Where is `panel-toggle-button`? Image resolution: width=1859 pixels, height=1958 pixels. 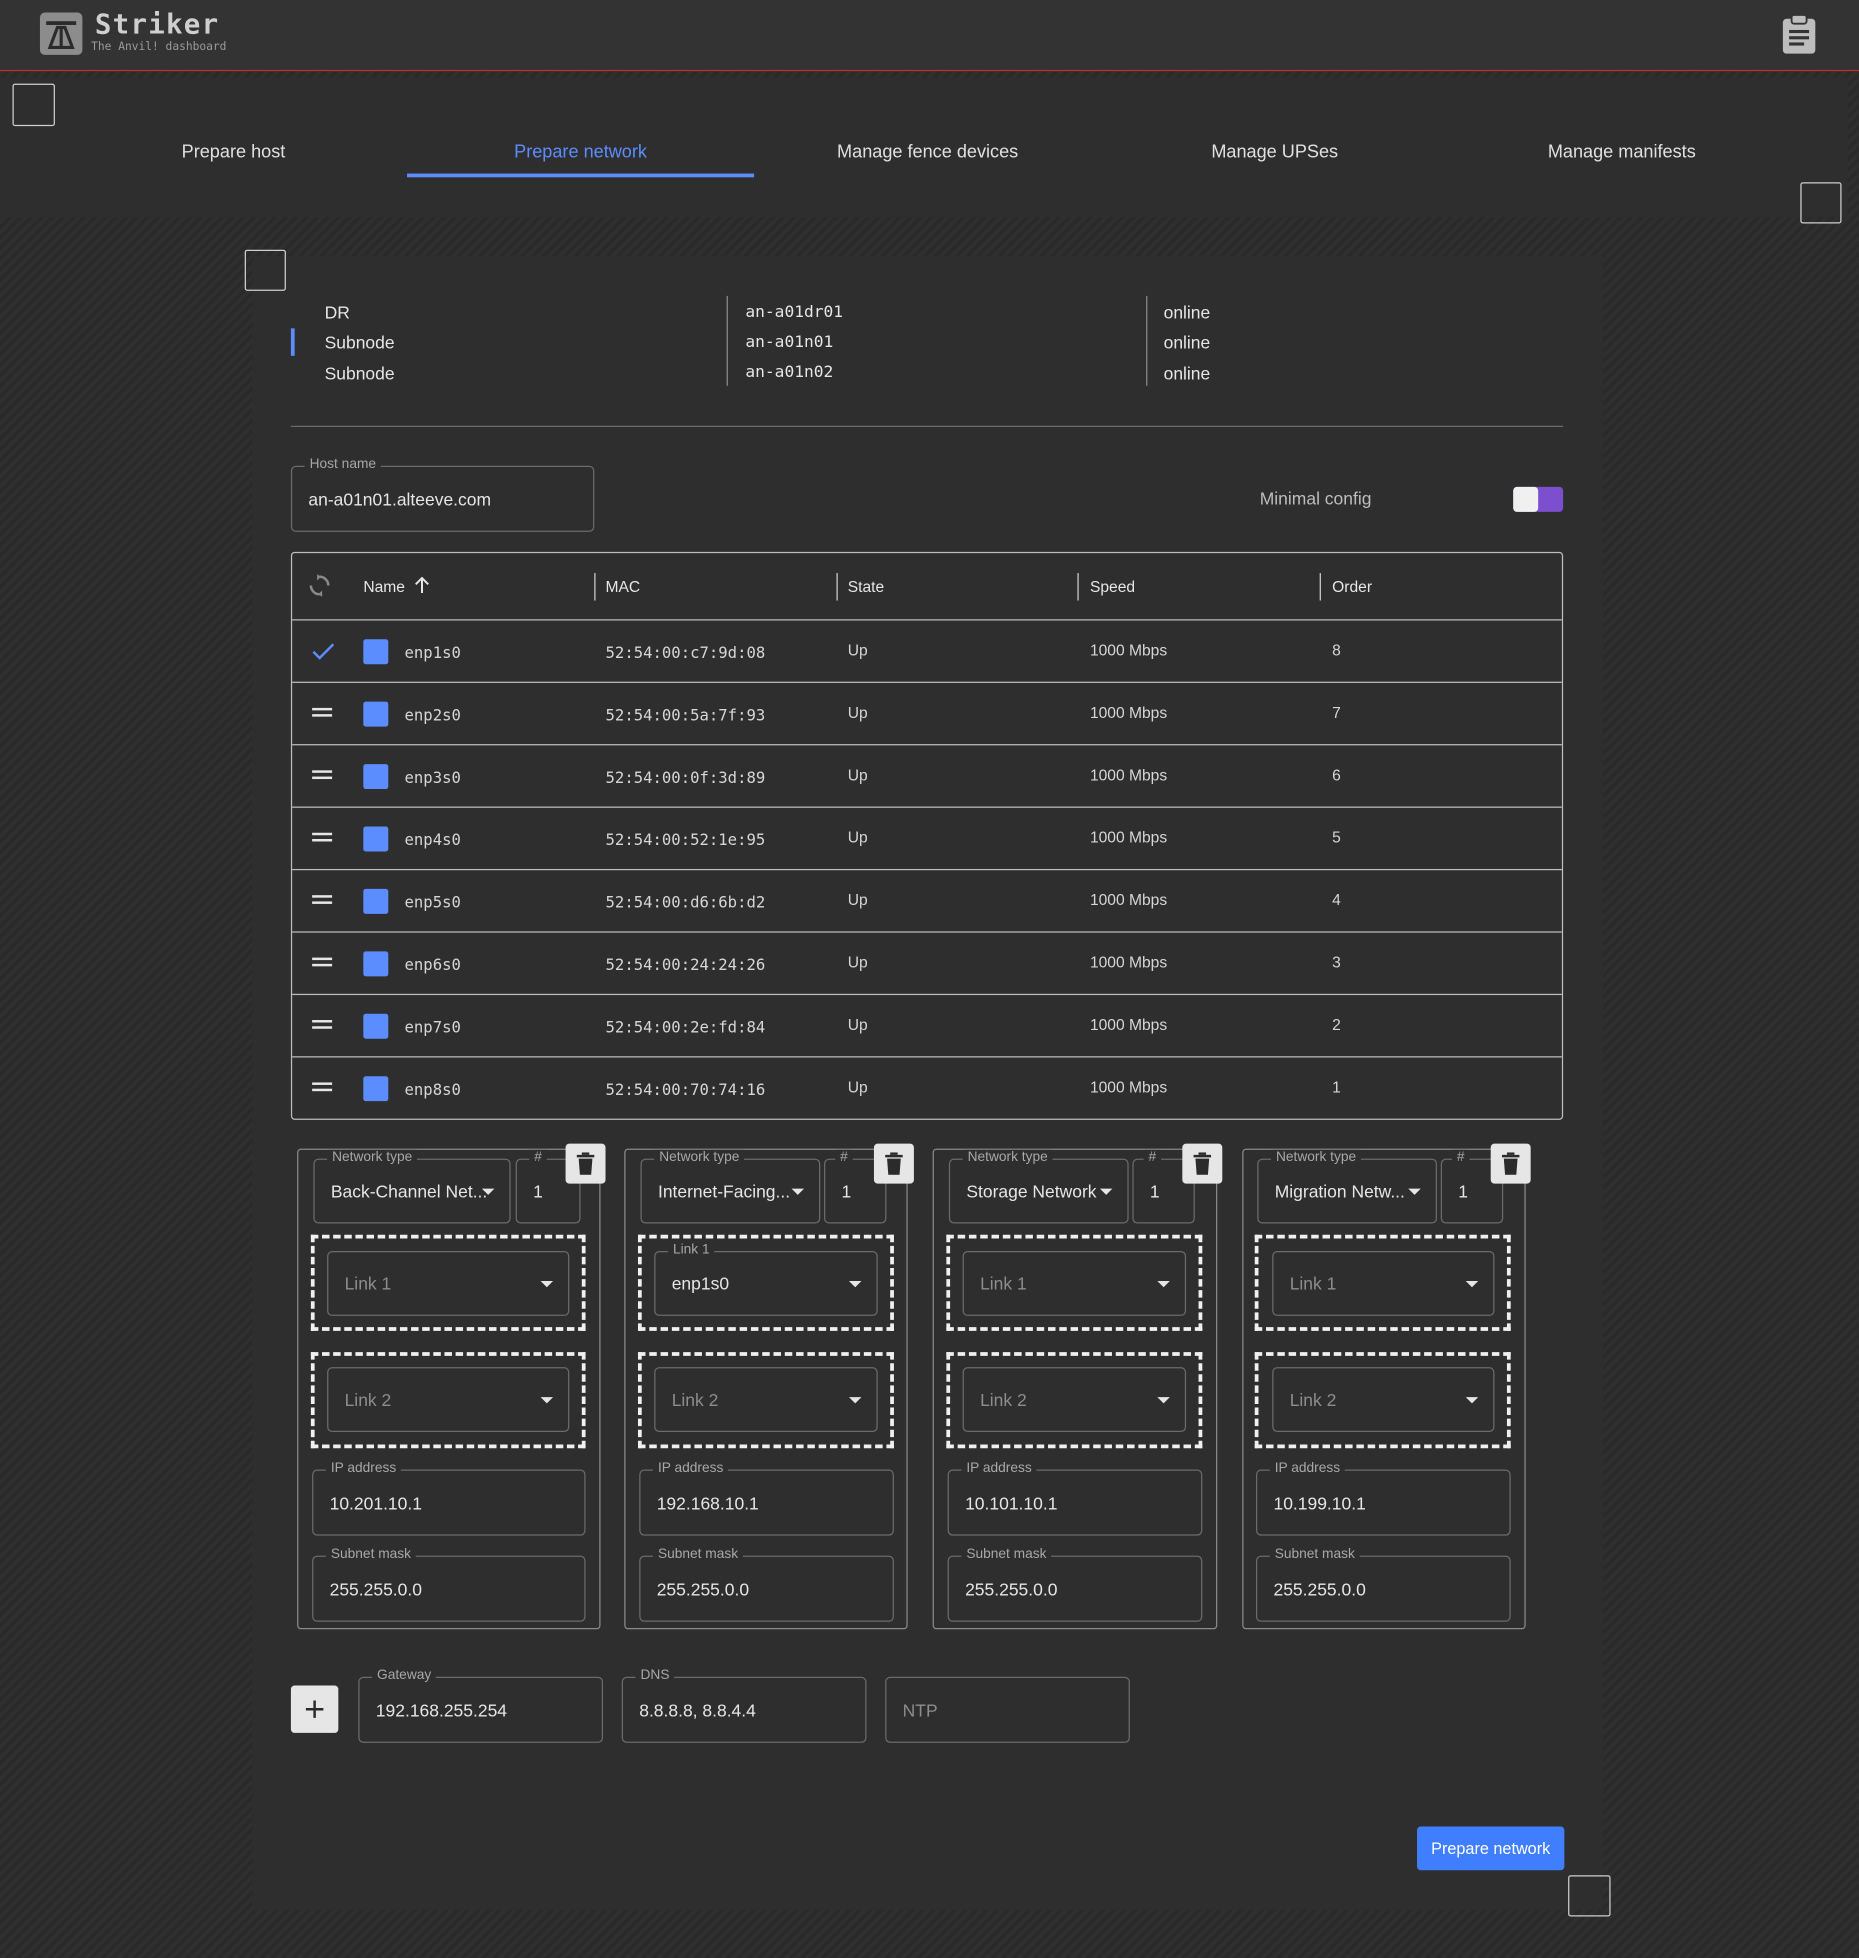
panel-toggle-button is located at coordinates (265, 270).